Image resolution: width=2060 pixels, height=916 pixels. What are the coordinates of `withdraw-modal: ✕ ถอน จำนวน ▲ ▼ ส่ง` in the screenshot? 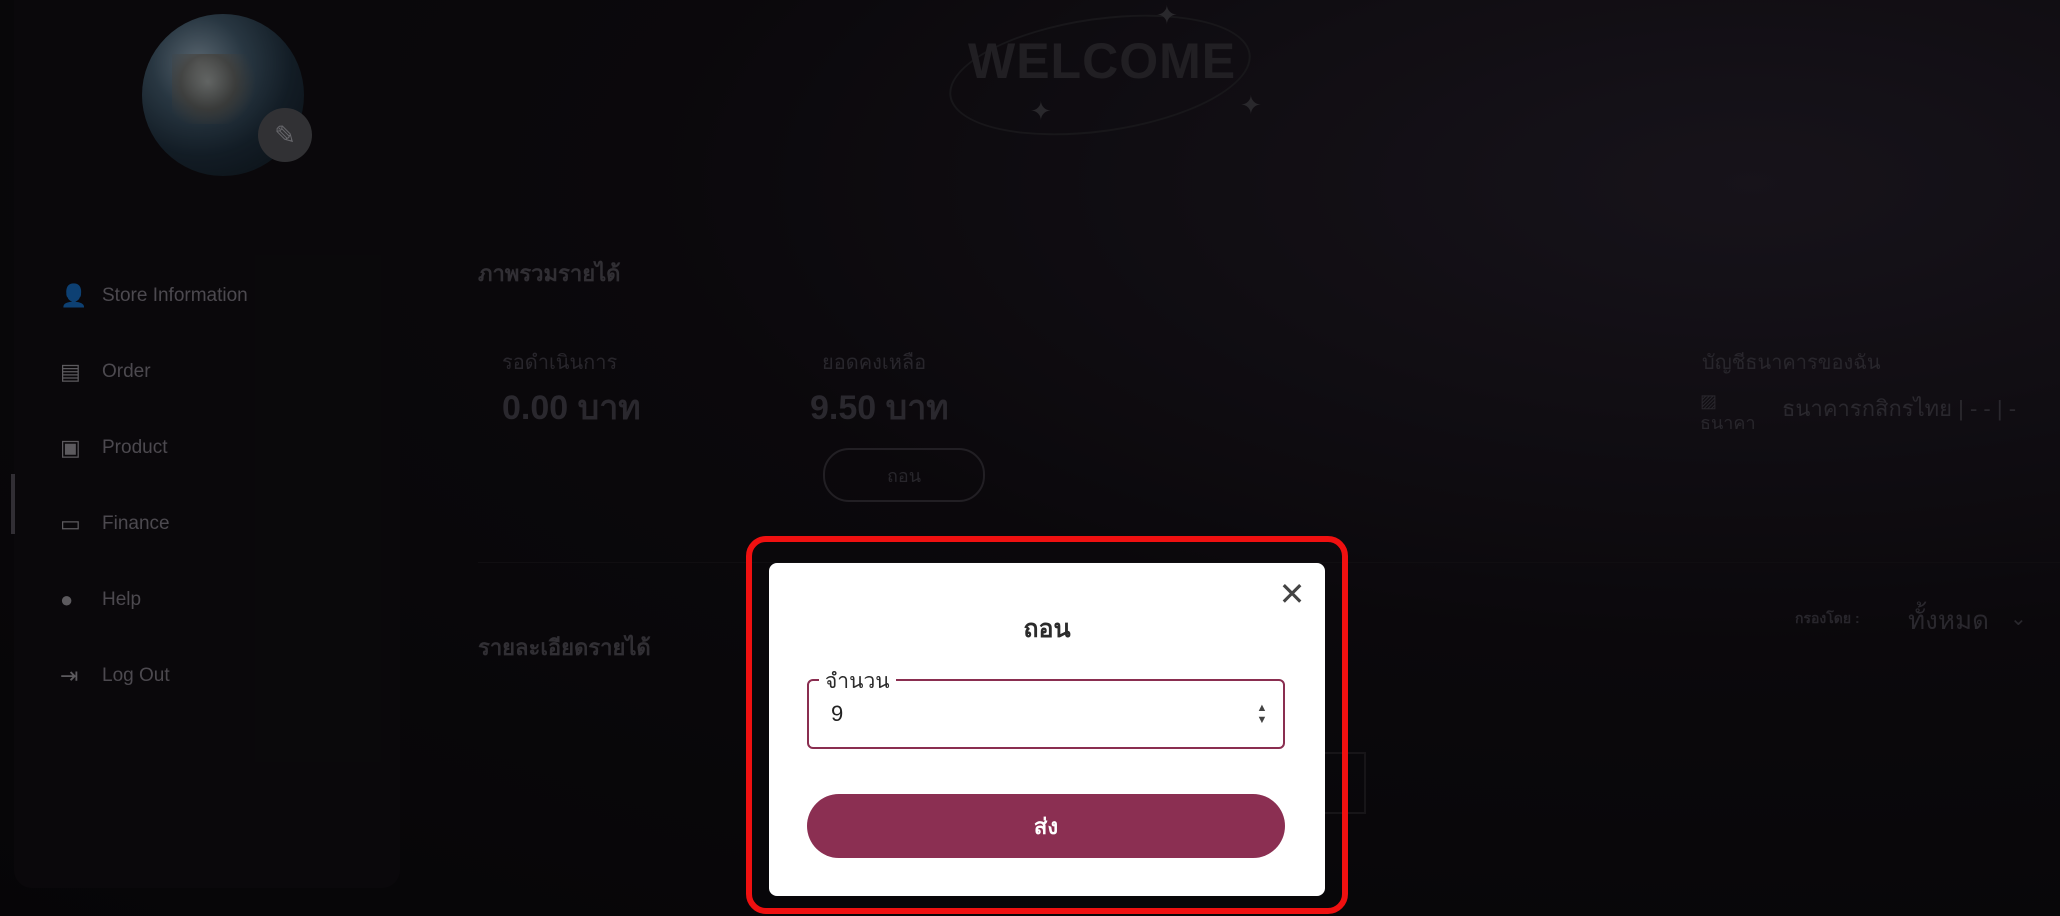 It's located at (1047, 729).